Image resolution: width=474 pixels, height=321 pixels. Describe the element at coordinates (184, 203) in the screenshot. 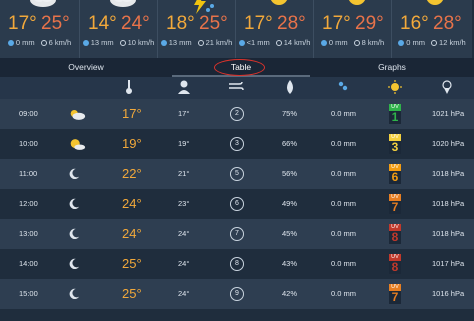

I see `row-feels-like: 23°` at that location.